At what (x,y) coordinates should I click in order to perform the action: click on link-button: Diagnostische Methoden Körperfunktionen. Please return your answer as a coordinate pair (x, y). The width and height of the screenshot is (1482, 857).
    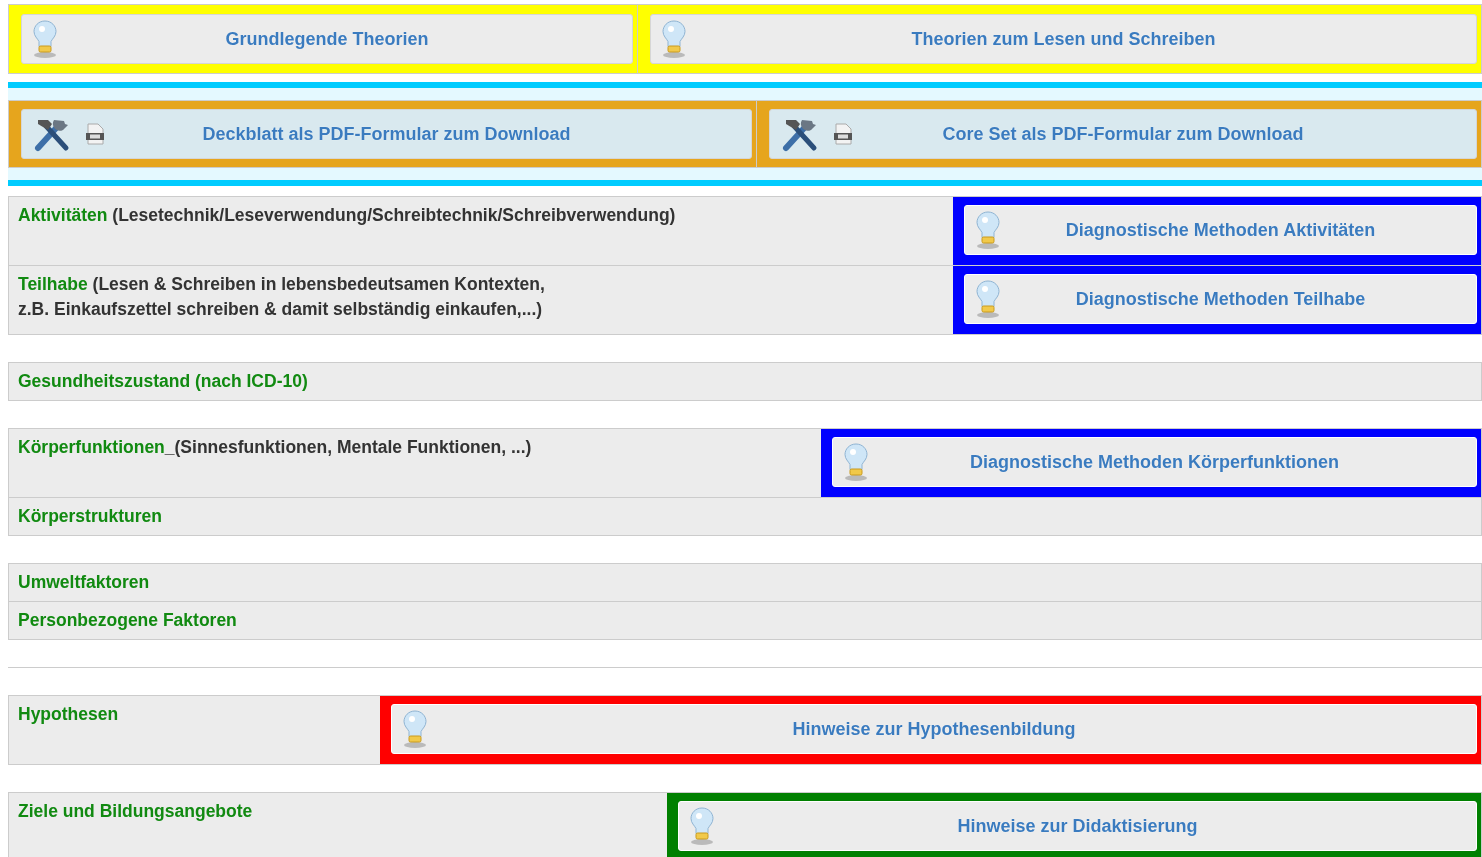
    Looking at the image, I should click on (1154, 462).